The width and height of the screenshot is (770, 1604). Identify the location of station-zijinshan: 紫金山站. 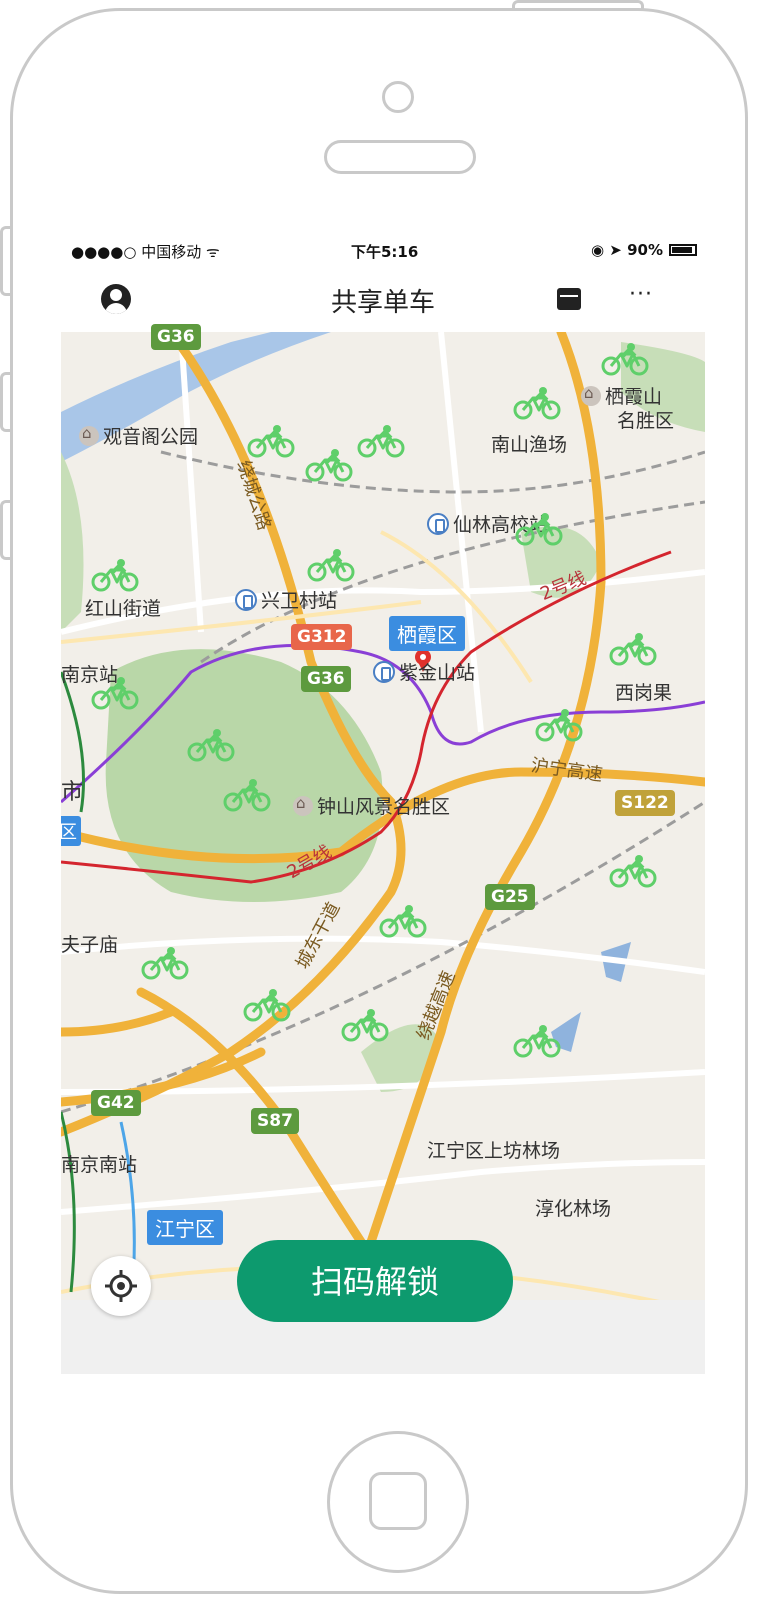
(424, 671).